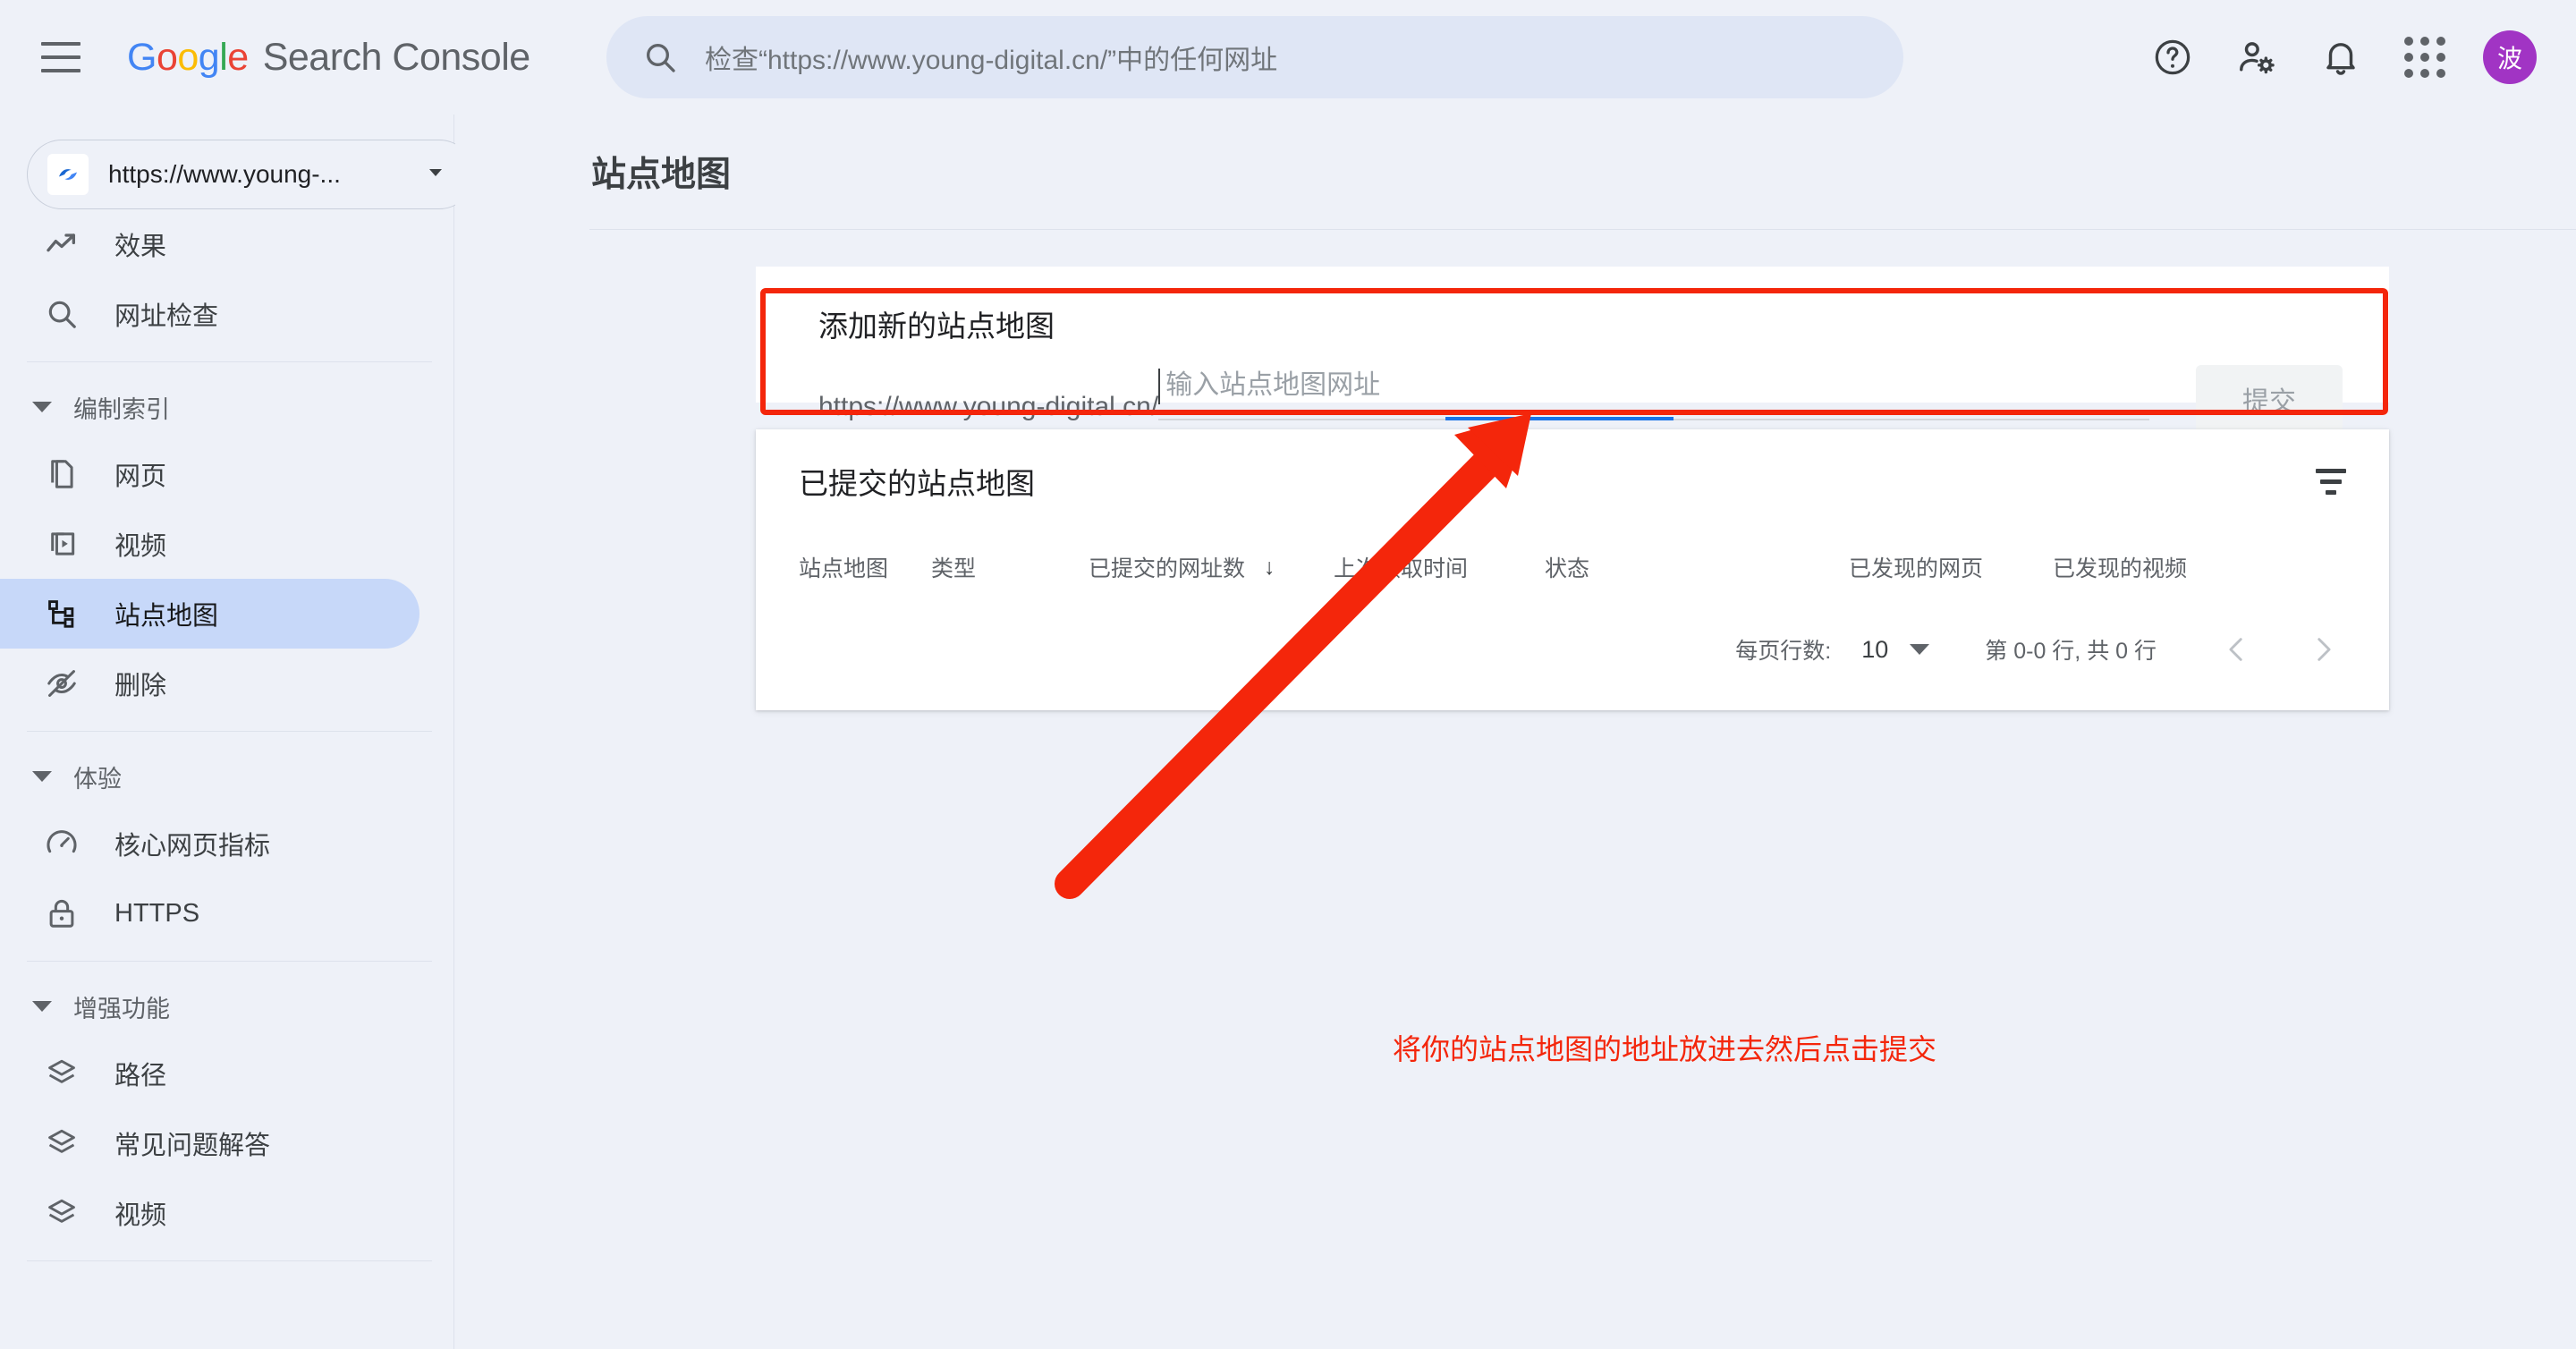 This screenshot has height=1349, width=2576. Describe the element at coordinates (1951, 567) in the screenshot. I see `column-header-pages-found: 已发现的网页` at that location.